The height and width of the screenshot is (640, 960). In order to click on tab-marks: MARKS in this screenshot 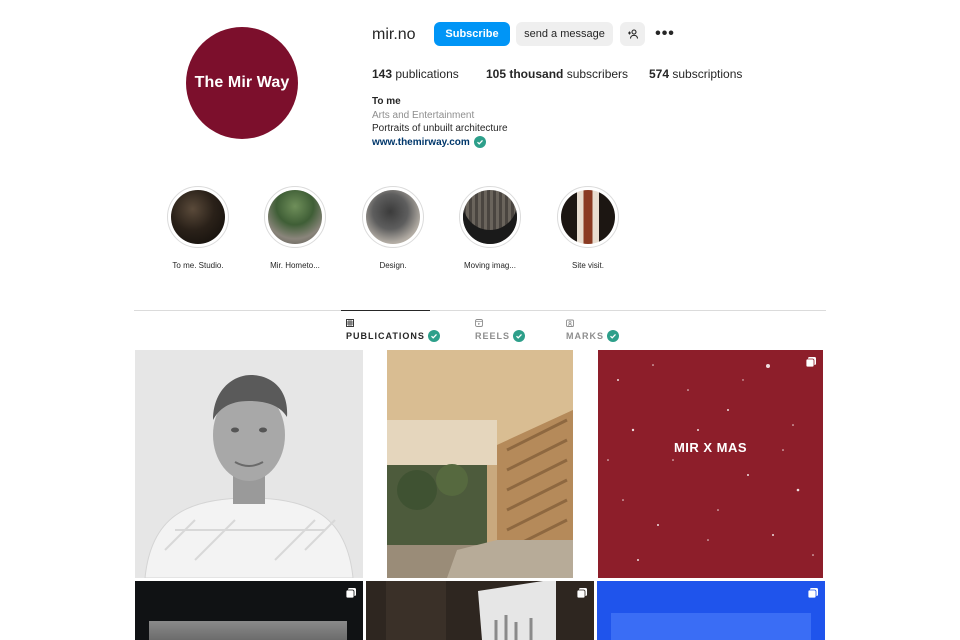, I will do `click(592, 330)`.